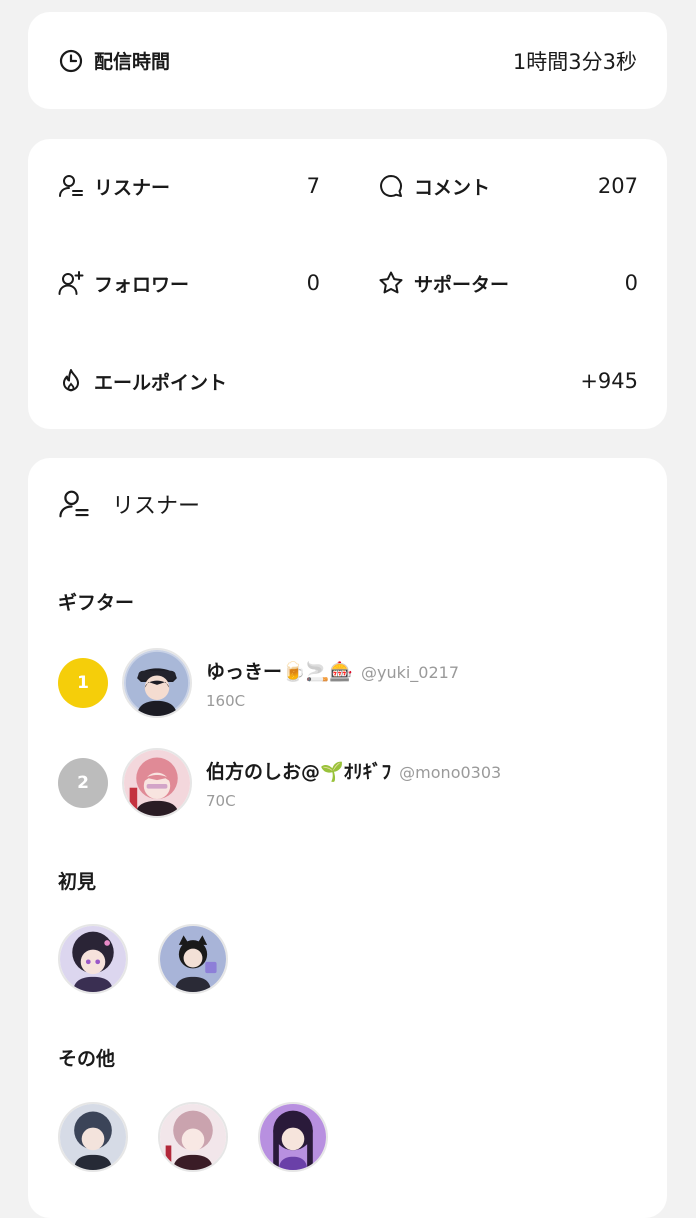  Describe the element at coordinates (609, 381) in the screenshot. I see `stat-cheer-points-value: +945` at that location.